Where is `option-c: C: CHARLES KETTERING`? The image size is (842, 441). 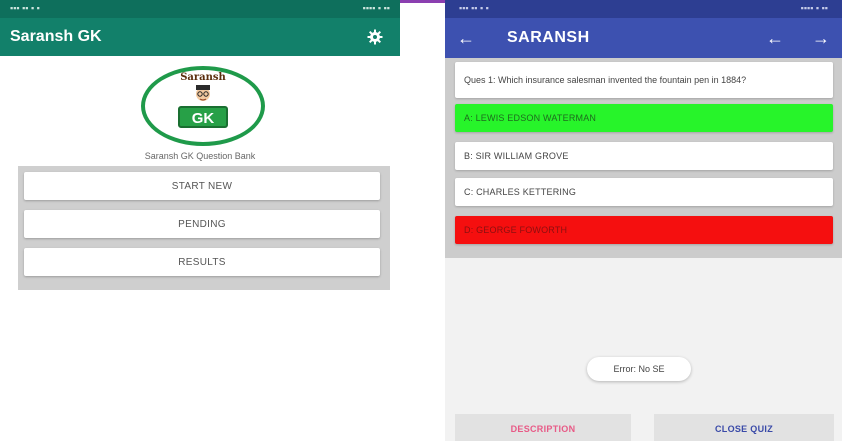
option-c: C: CHARLES KETTERING is located at coordinates (644, 192).